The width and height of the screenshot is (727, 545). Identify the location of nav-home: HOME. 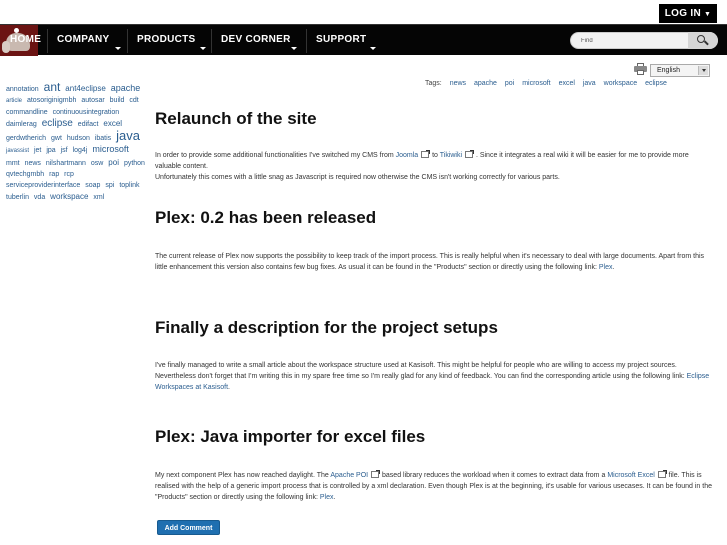
(25, 40).